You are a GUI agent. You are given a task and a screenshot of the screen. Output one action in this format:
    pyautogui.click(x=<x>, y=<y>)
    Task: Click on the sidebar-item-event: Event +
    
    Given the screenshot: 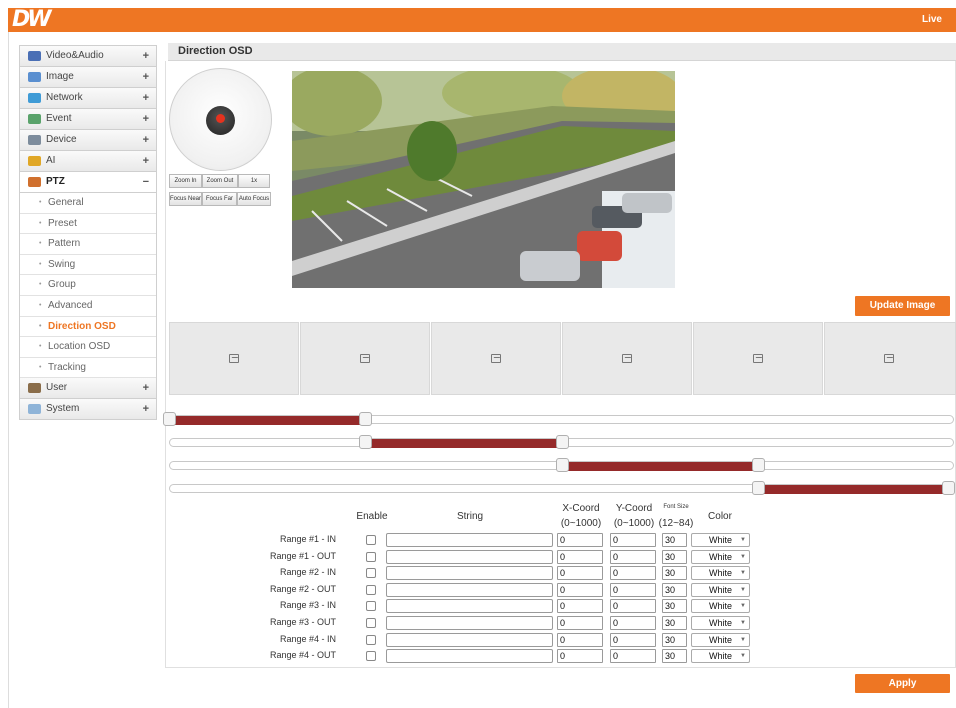 What is the action you would take?
    pyautogui.click(x=88, y=119)
    